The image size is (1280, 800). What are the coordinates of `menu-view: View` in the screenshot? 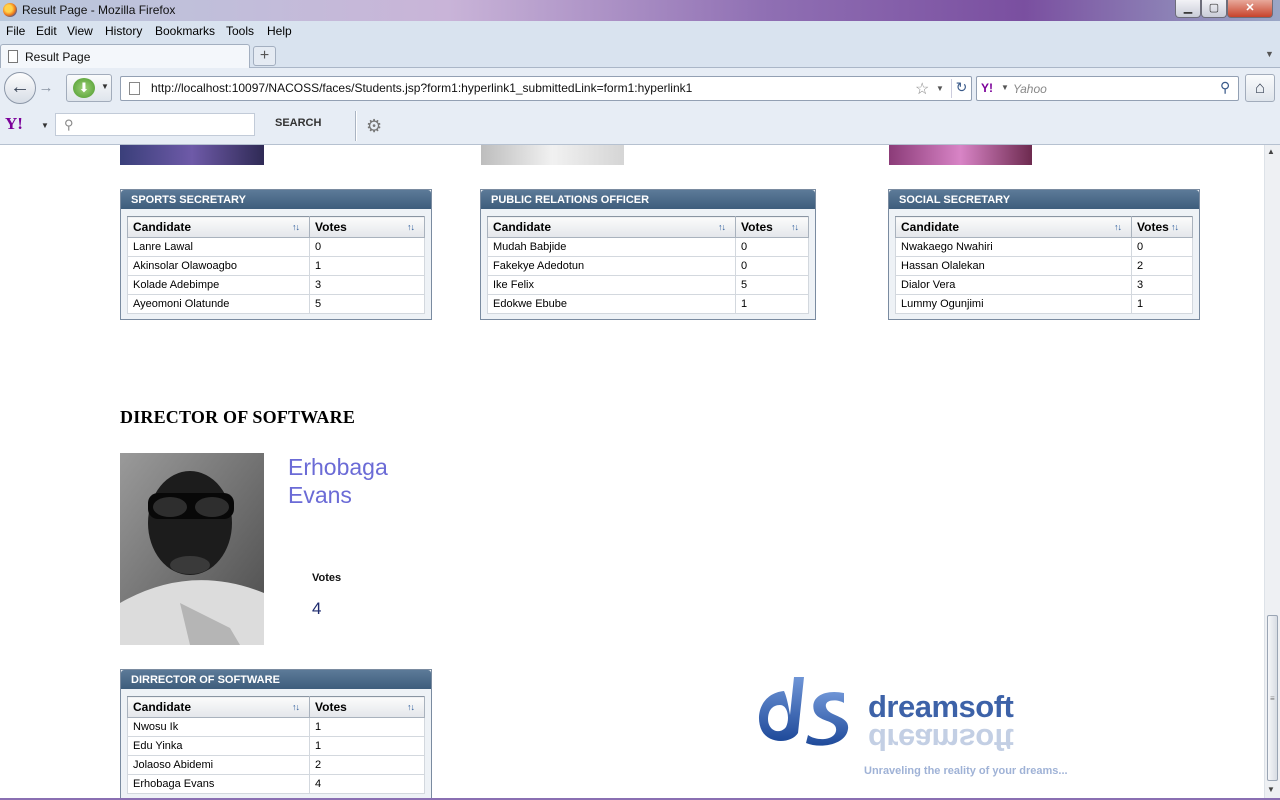 It's located at (80, 31).